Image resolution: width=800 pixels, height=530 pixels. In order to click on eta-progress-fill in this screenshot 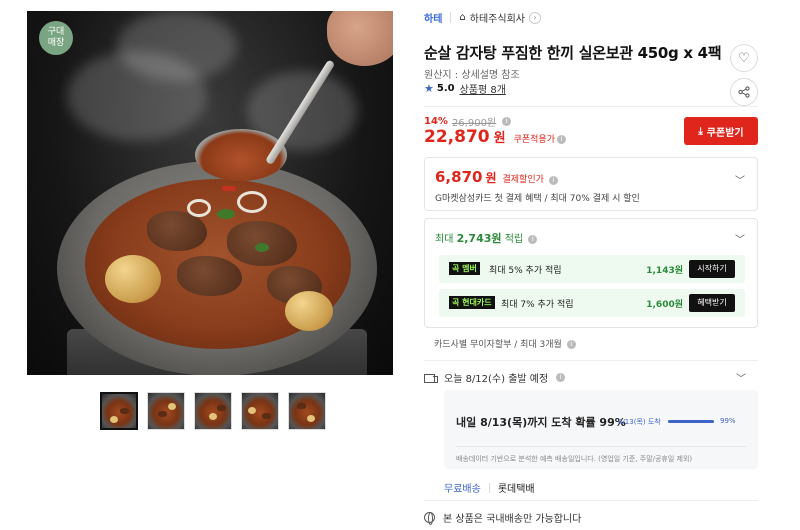, I will do `click(691, 421)`.